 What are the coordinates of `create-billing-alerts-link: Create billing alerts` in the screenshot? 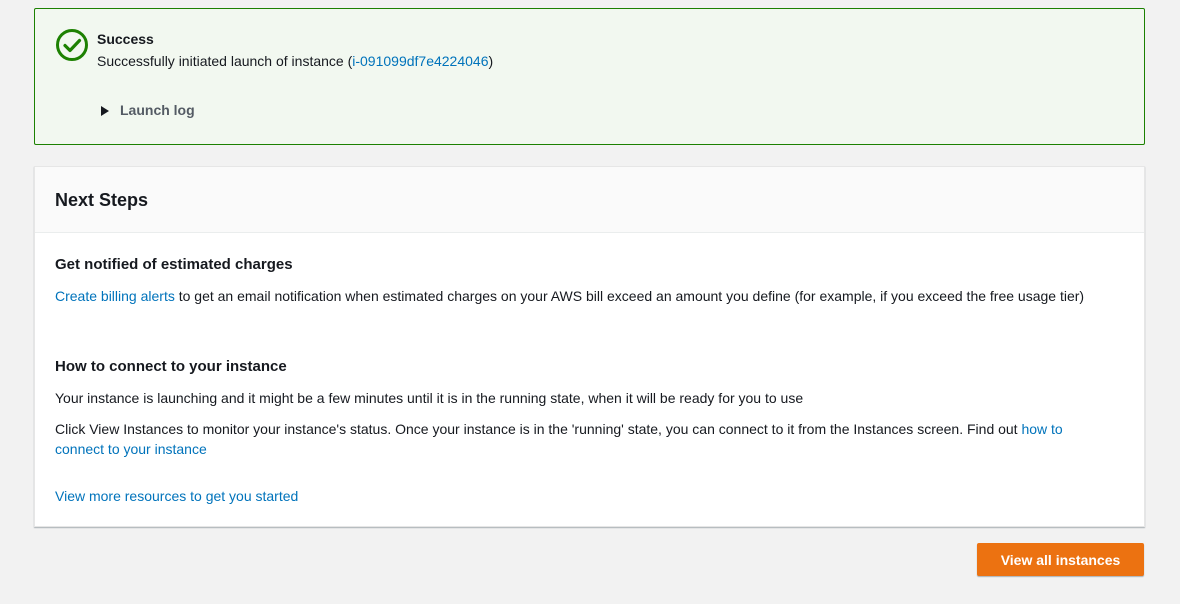 It's located at (115, 296).